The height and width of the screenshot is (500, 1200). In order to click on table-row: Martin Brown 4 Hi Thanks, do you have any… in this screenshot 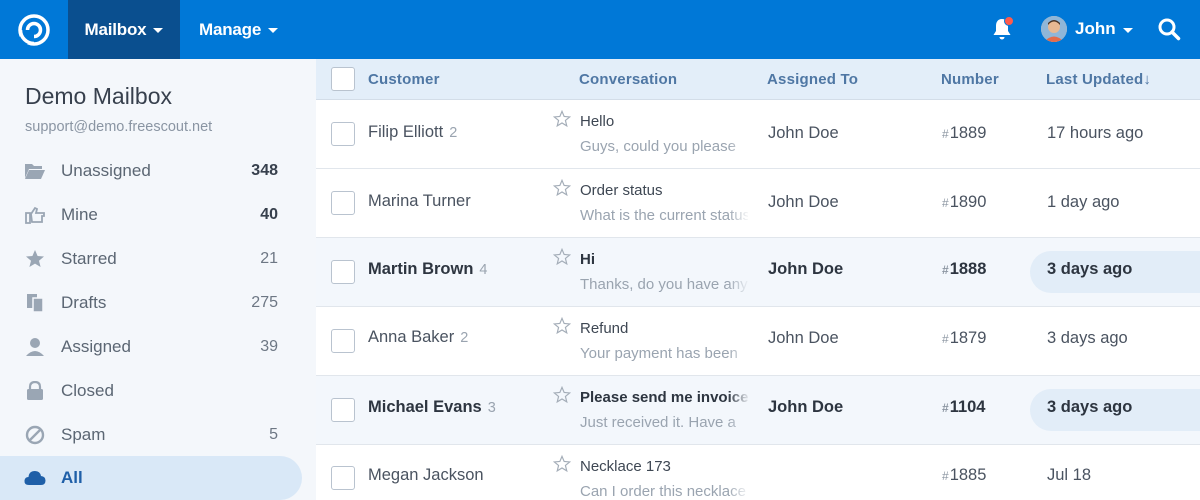, I will do `click(758, 272)`.